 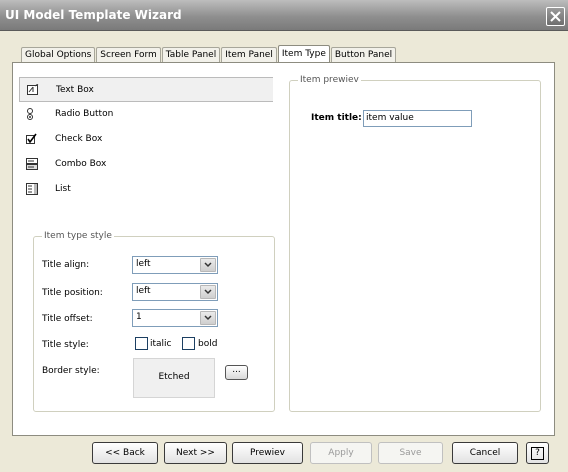 I want to click on select-value: 1, so click(x=139, y=317).